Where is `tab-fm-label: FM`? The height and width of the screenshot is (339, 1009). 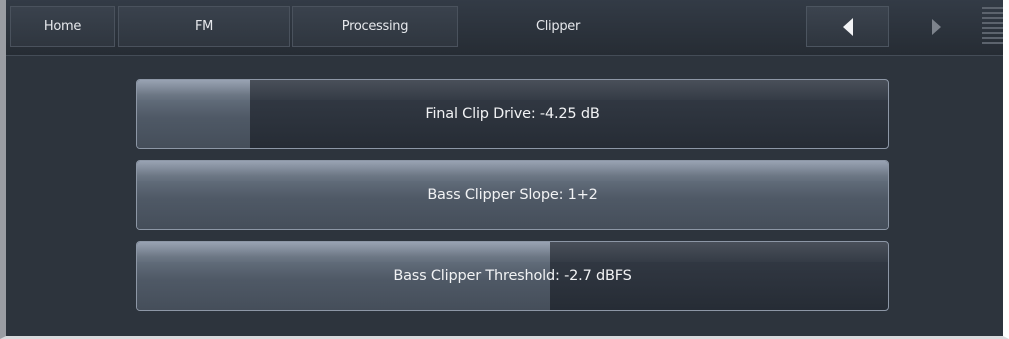
tab-fm-label: FM is located at coordinates (204, 26).